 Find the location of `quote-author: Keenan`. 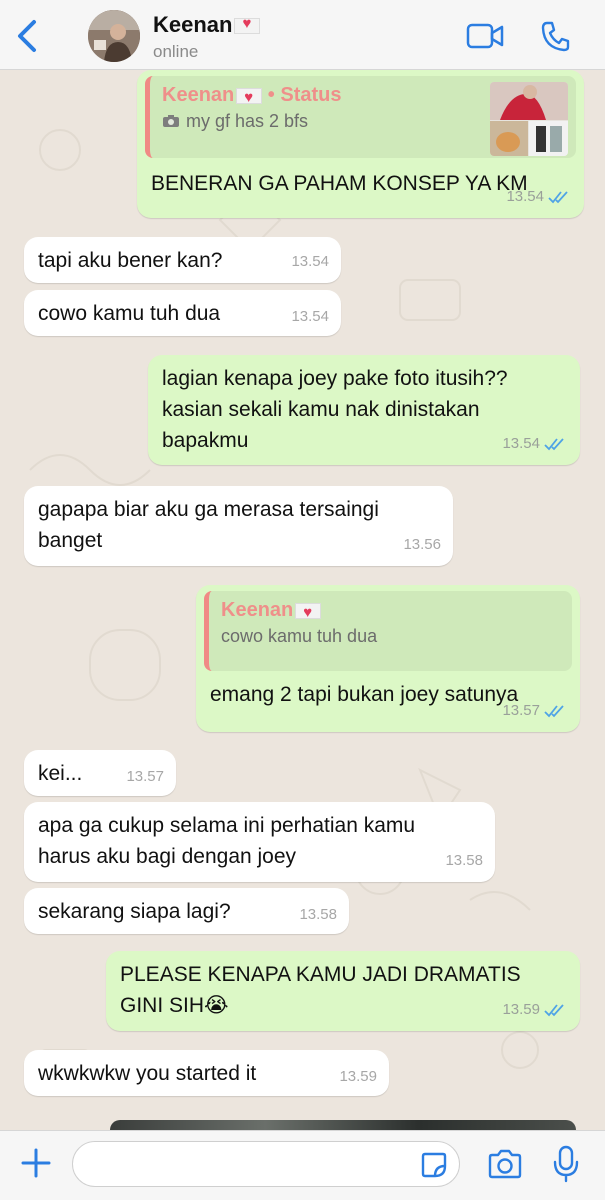

quote-author: Keenan is located at coordinates (390, 611).